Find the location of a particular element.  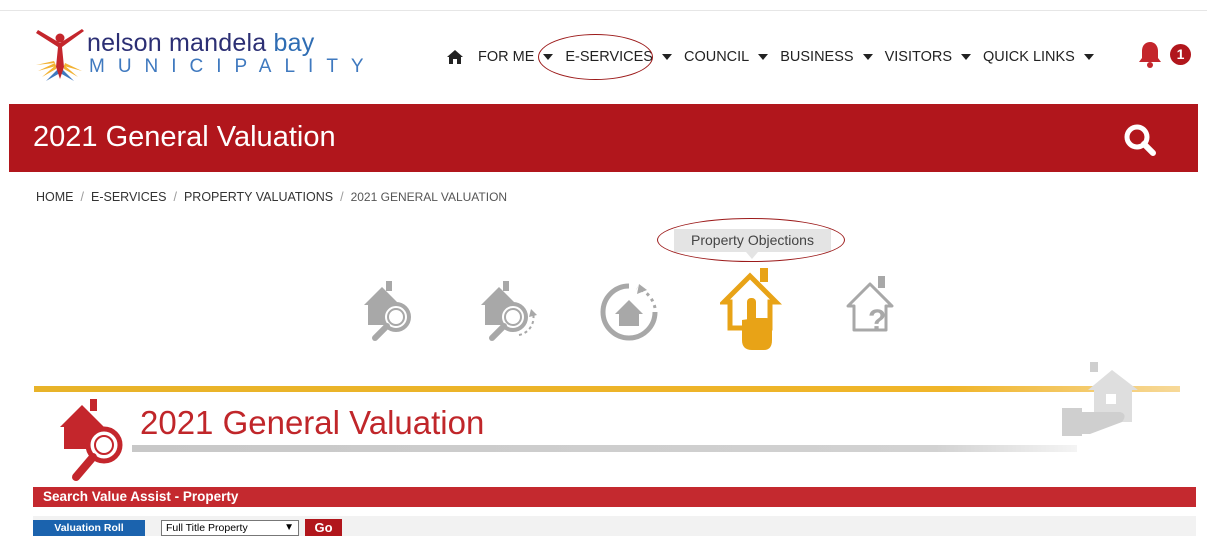

nav-item-label: COUNCIL is located at coordinates (716, 57).